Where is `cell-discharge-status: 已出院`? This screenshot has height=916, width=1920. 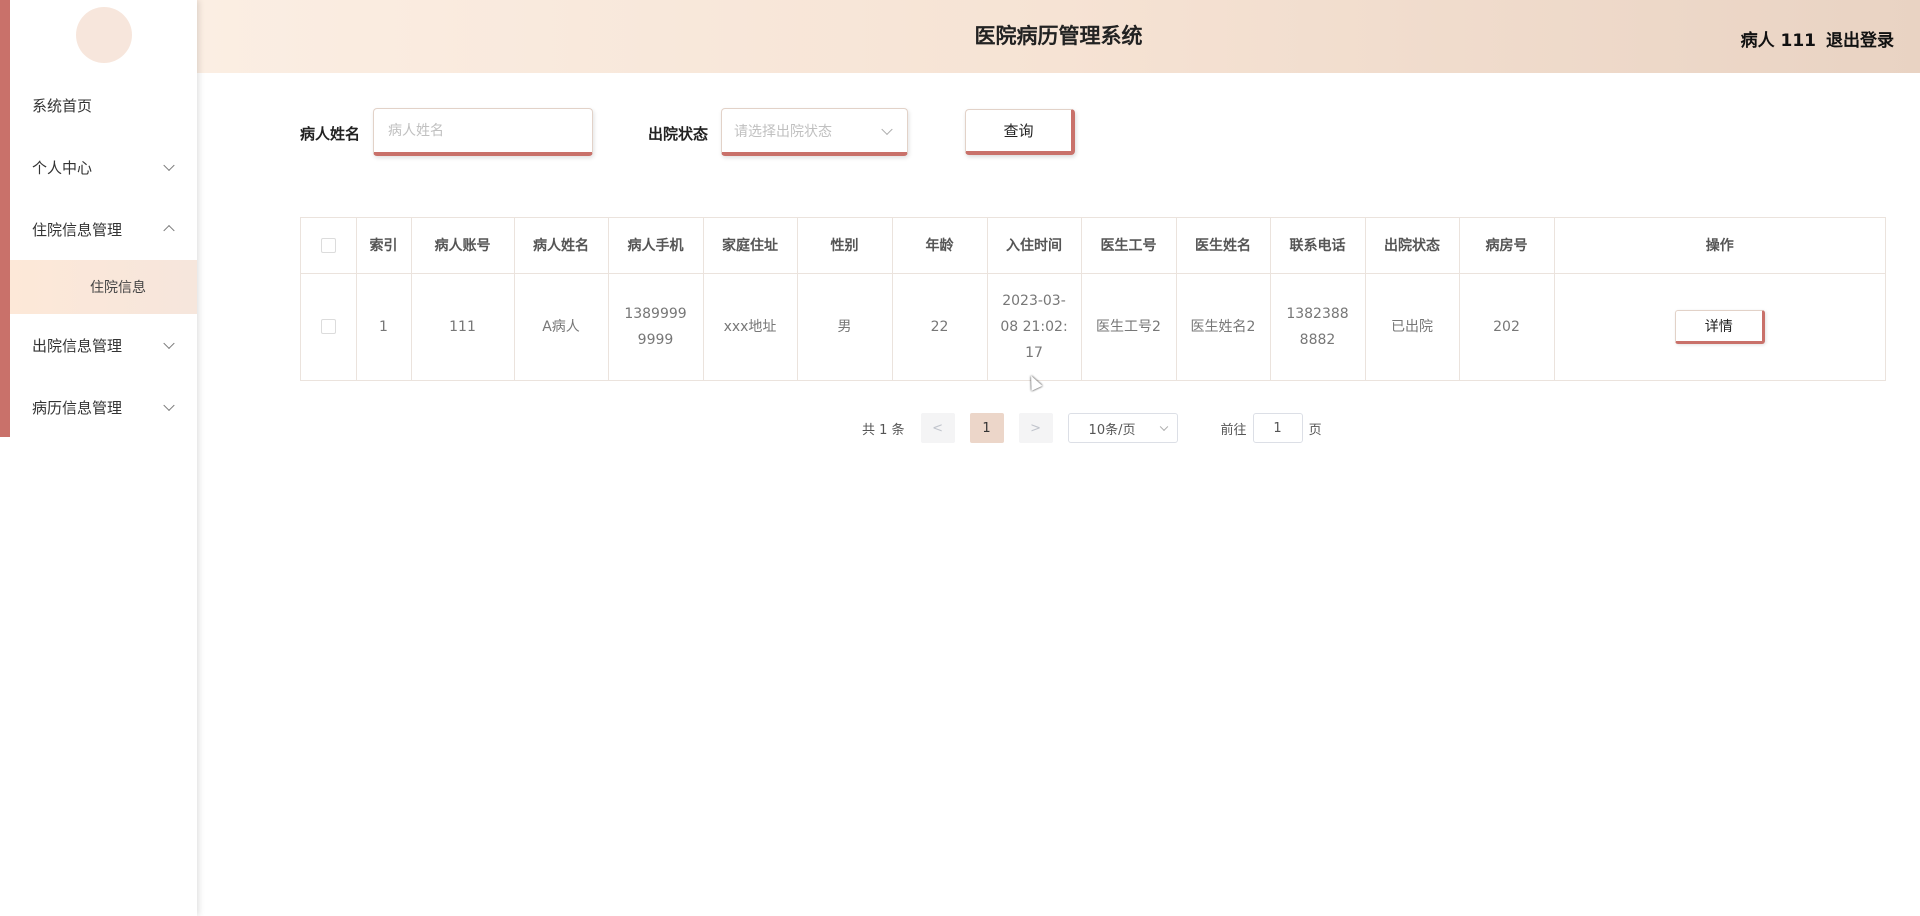
cell-discharge-status: 已出院 is located at coordinates (1412, 326).